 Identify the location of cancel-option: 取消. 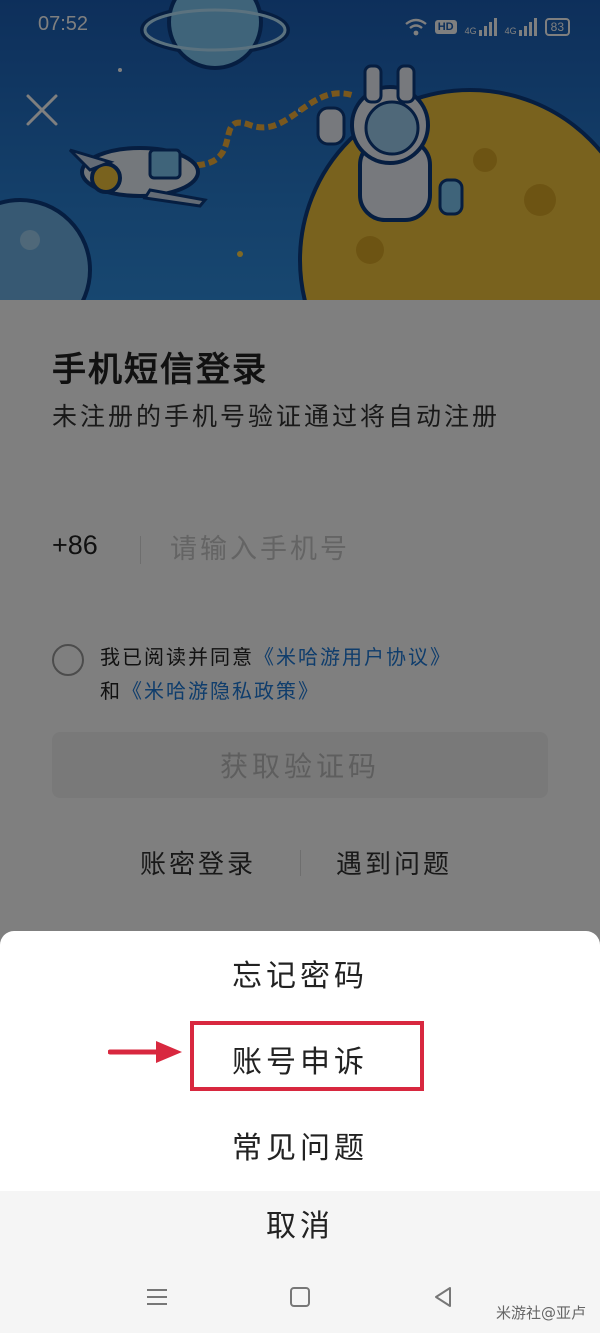
(300, 1223).